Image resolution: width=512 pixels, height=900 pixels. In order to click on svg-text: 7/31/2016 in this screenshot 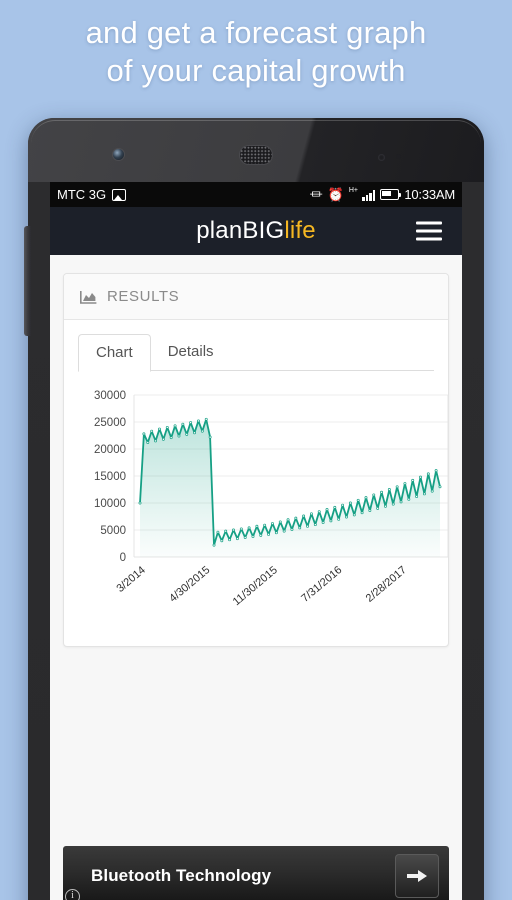, I will do `click(321, 584)`.